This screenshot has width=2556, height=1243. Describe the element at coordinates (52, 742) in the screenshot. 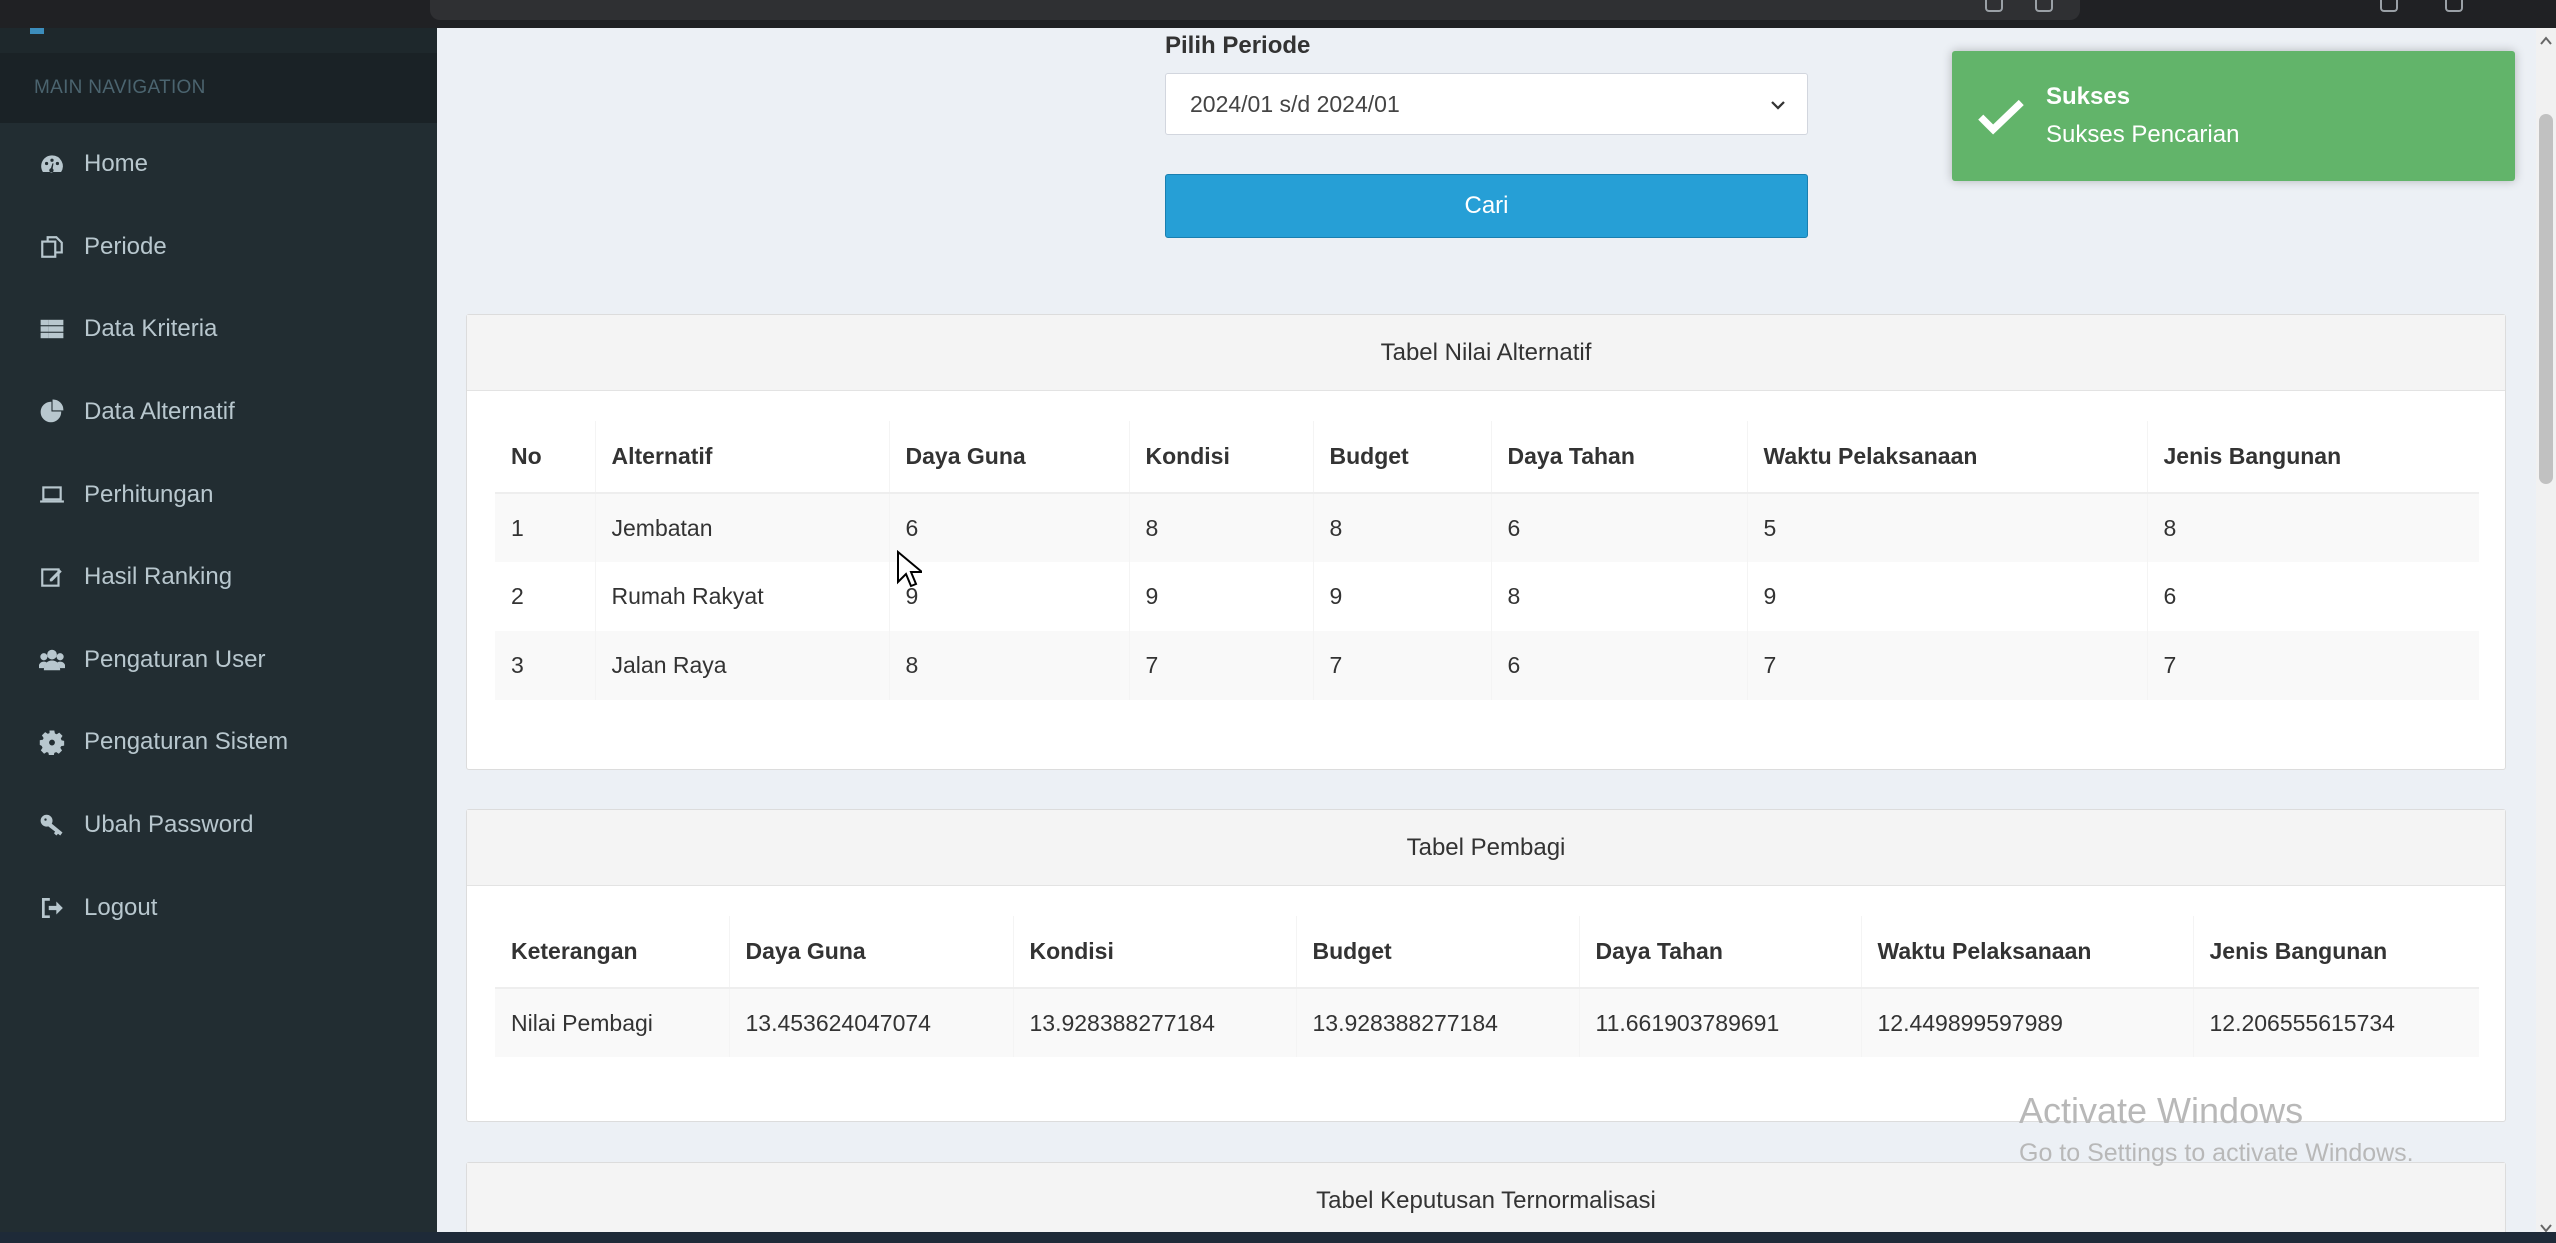

I see `gear-icon` at that location.